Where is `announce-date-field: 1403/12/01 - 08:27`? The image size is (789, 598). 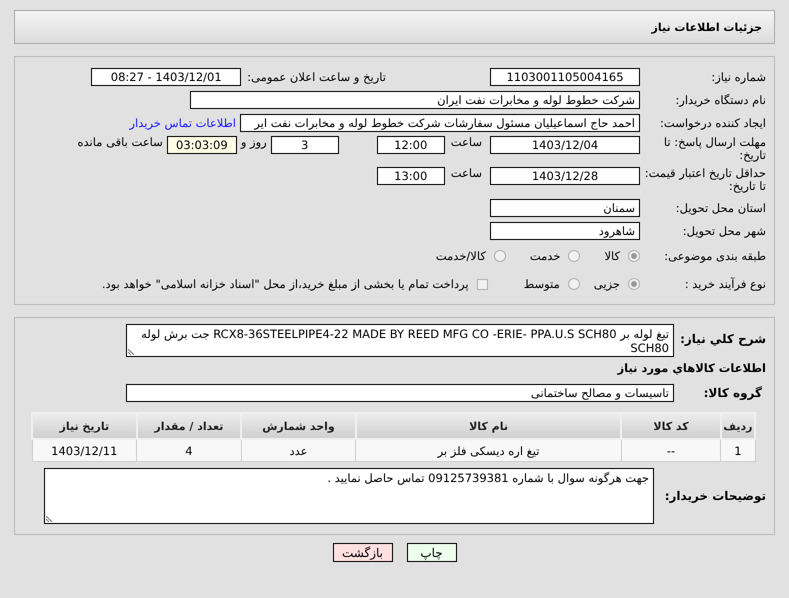 announce-date-field: 1403/12/01 - 08:27 is located at coordinates (166, 77).